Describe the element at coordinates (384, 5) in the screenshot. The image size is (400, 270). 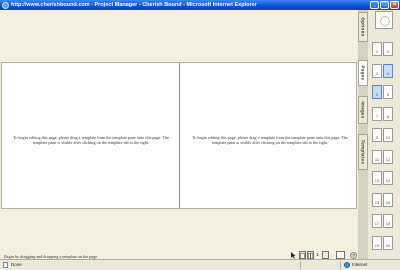
I see `maximize-button: □` at that location.